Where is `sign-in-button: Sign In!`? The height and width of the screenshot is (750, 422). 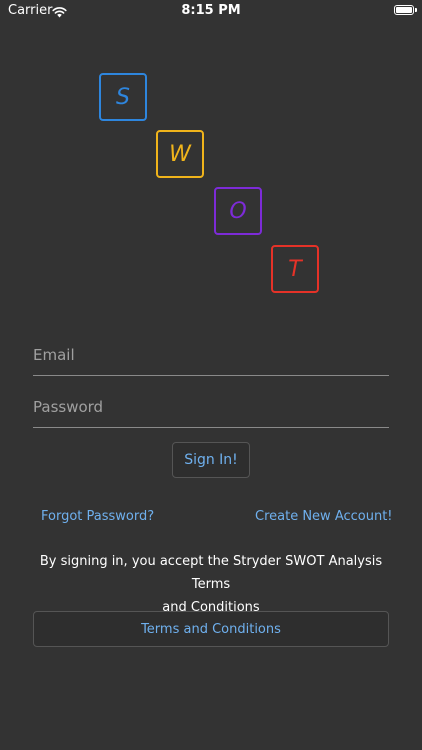
sign-in-button: Sign In! is located at coordinates (211, 460).